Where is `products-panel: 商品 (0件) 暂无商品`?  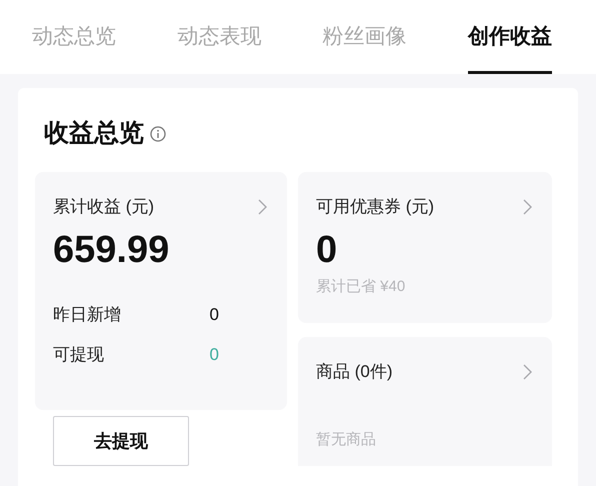 products-panel: 商品 (0件) 暂无商品 is located at coordinates (425, 401).